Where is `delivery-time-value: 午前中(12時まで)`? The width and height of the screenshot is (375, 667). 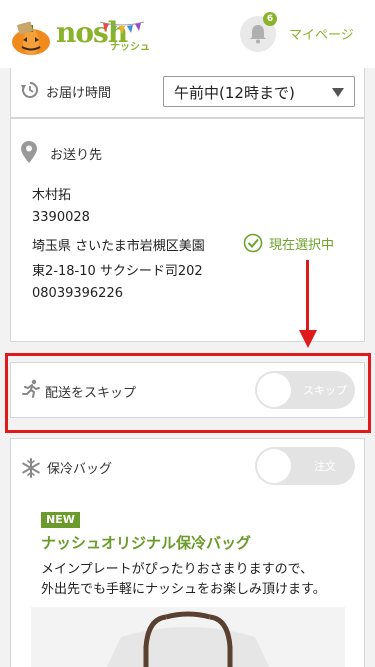 delivery-time-value: 午前中(12時まで) is located at coordinates (234, 93).